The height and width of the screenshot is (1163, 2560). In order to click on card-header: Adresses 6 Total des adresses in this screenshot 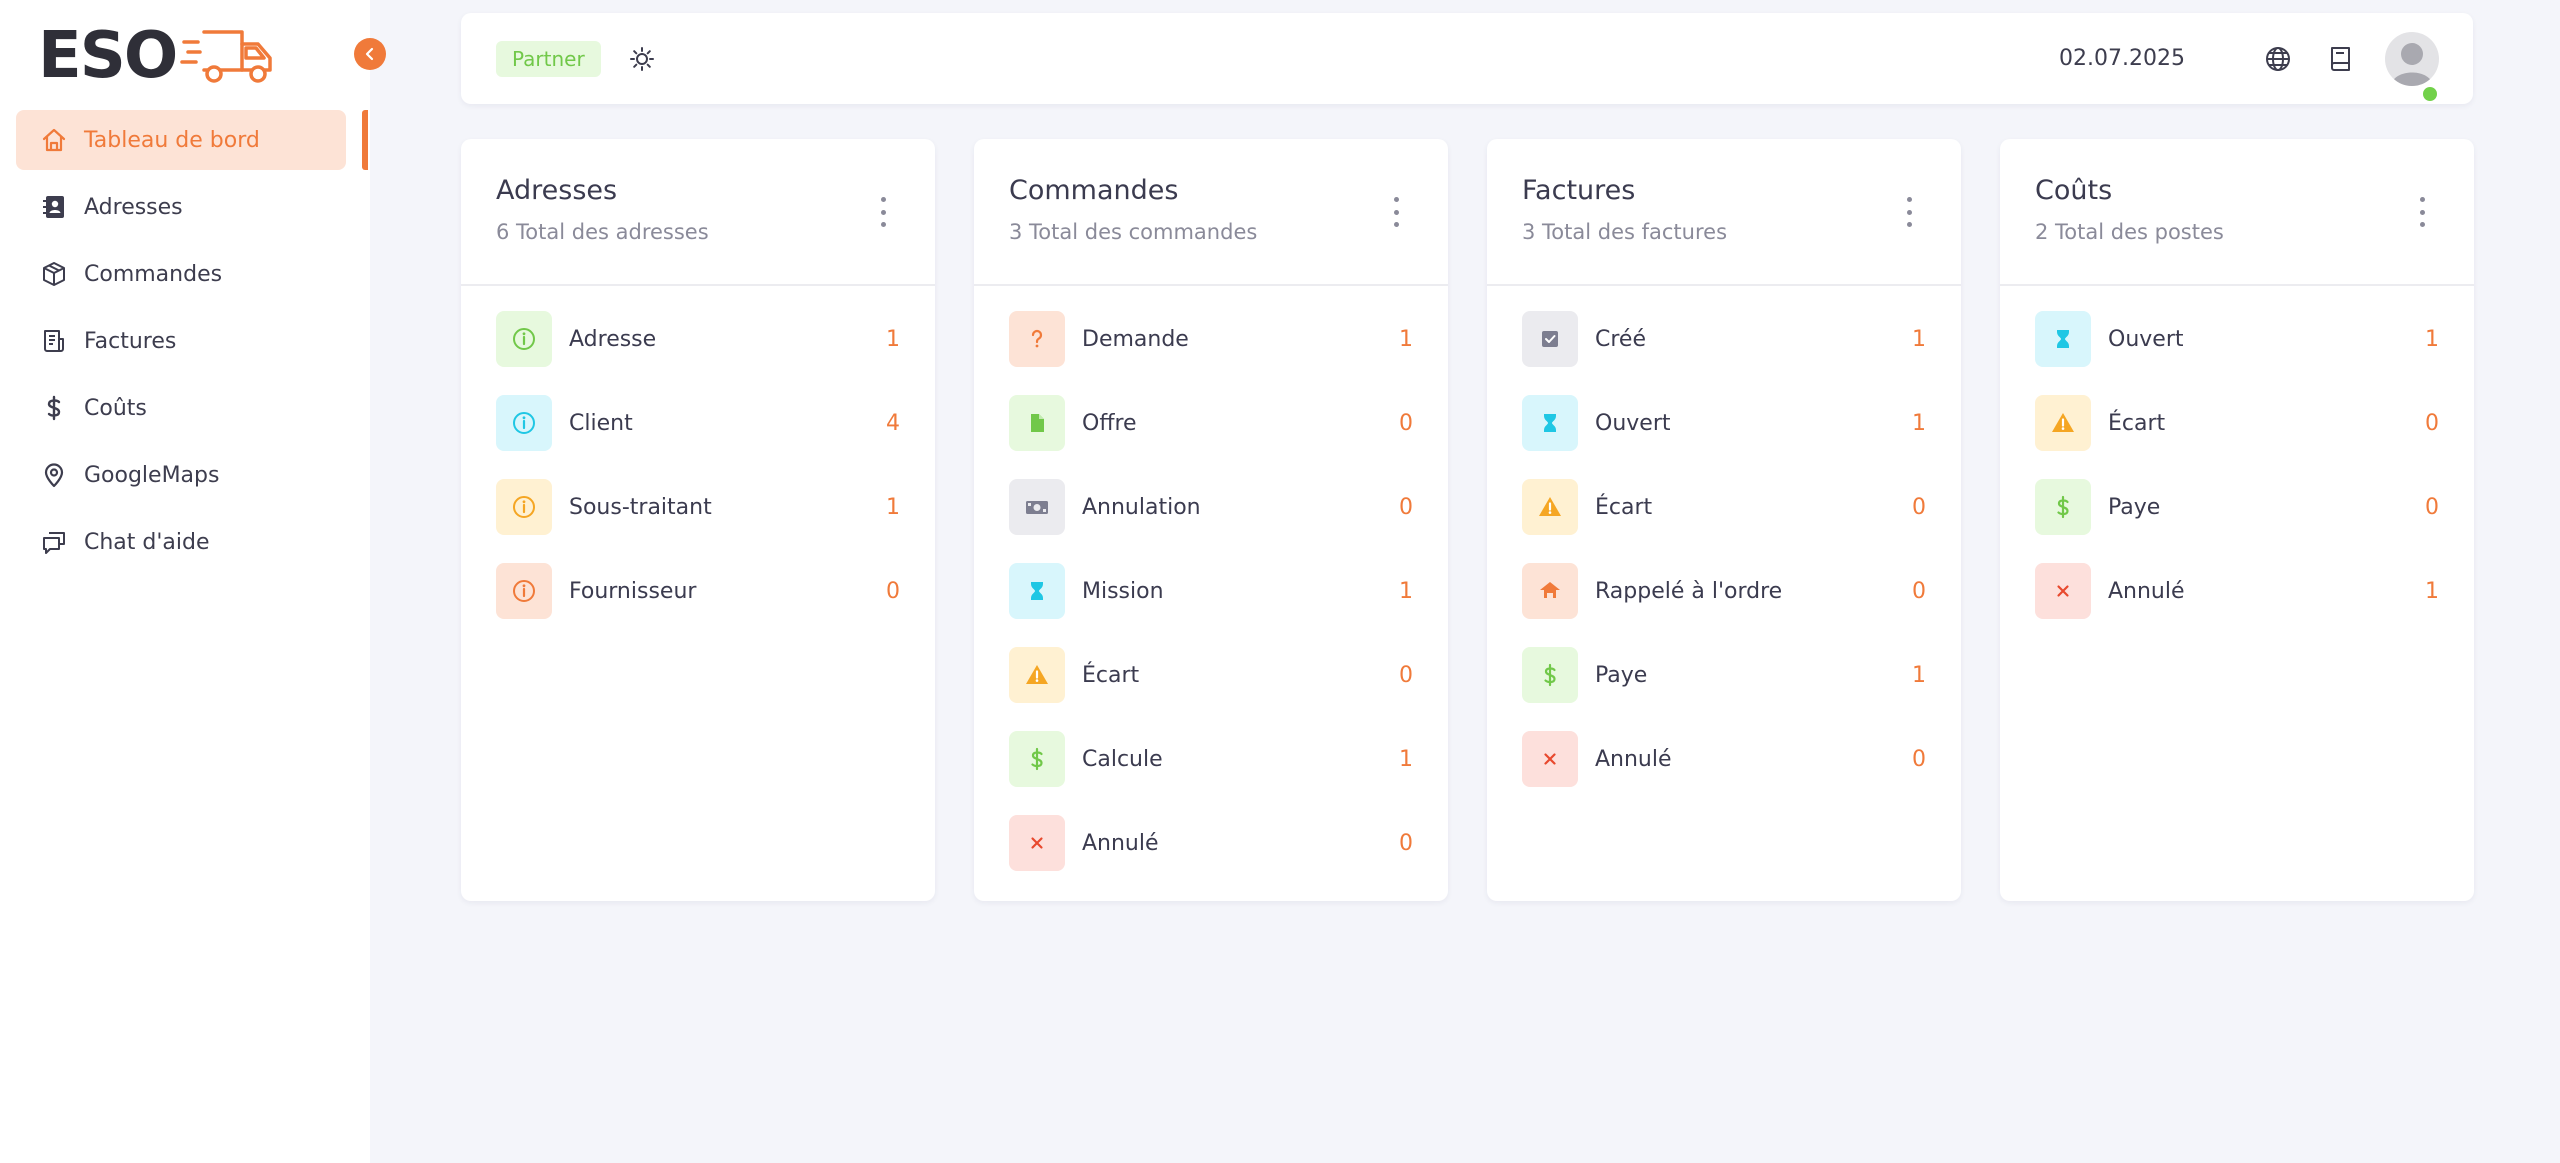, I will do `click(698, 212)`.